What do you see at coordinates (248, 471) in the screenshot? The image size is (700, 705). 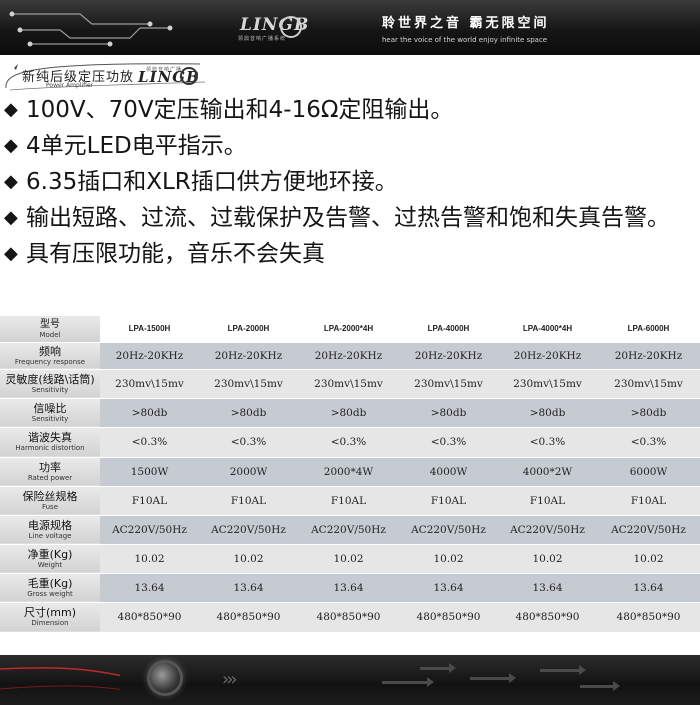 I see `spec-cell: 2000W` at bounding box center [248, 471].